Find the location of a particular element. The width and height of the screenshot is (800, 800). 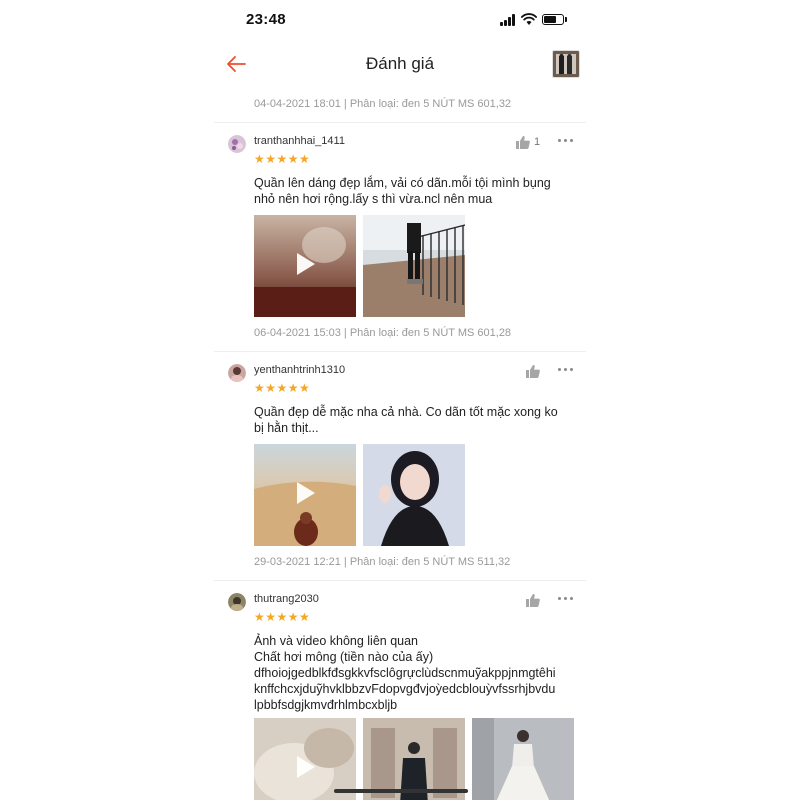

product-thumbnail is located at coordinates (566, 64).